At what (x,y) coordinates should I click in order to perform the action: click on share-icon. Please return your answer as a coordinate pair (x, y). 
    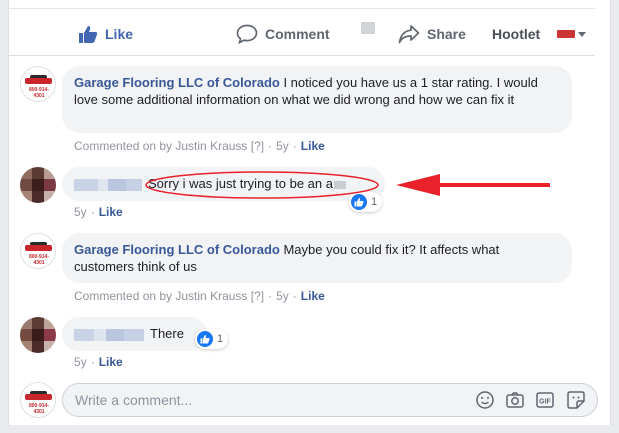
    Looking at the image, I should click on (409, 34).